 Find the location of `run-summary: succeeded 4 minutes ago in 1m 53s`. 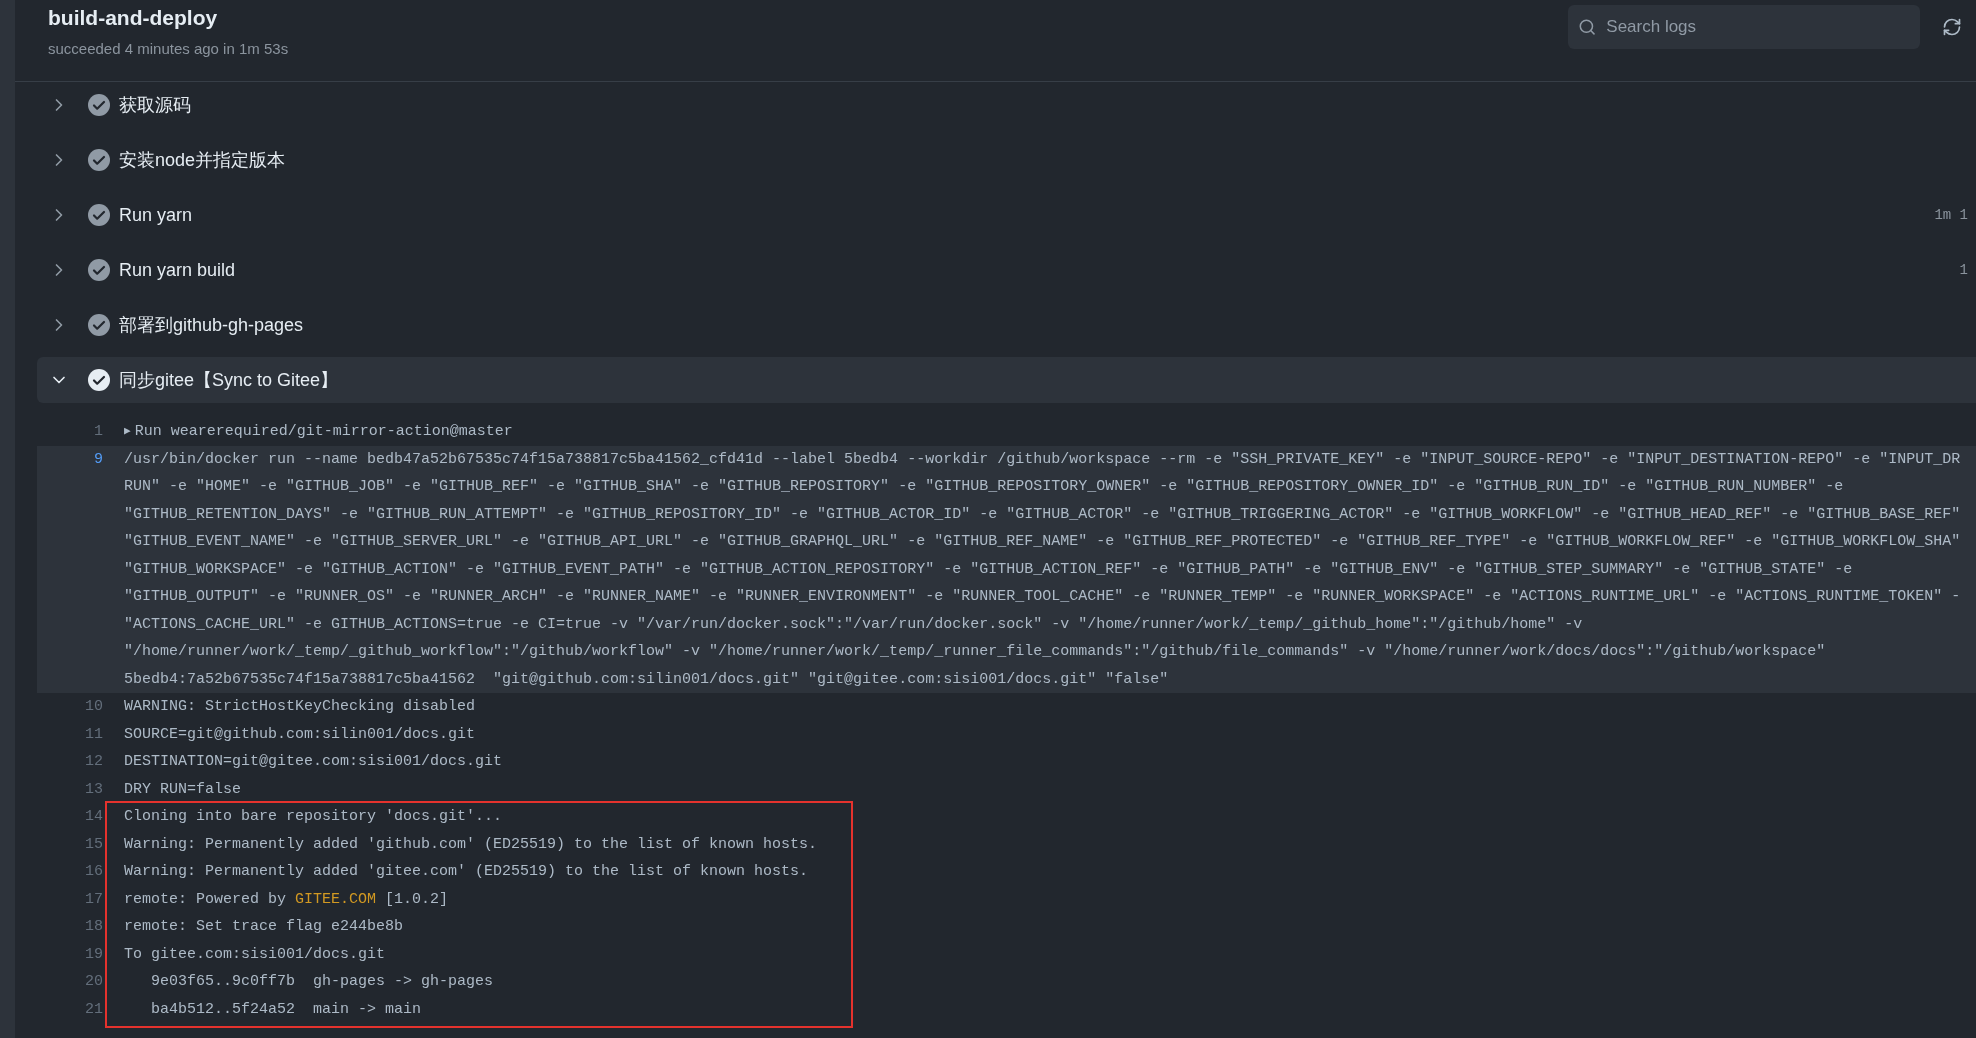

run-summary: succeeded 4 minutes ago in 1m 53s is located at coordinates (168, 48).